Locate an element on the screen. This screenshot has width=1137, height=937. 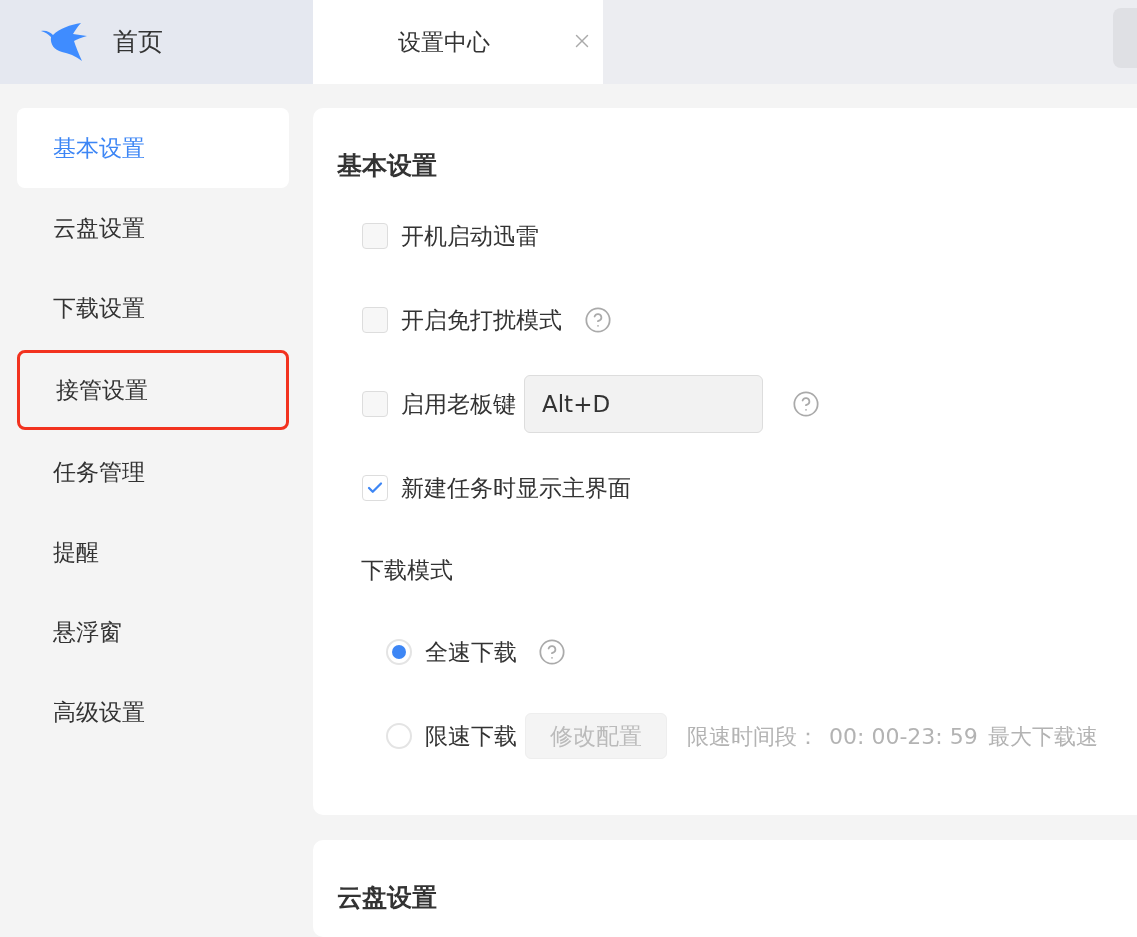
checkbox-label: 新建任务时显示主界面 is located at coordinates (516, 488).